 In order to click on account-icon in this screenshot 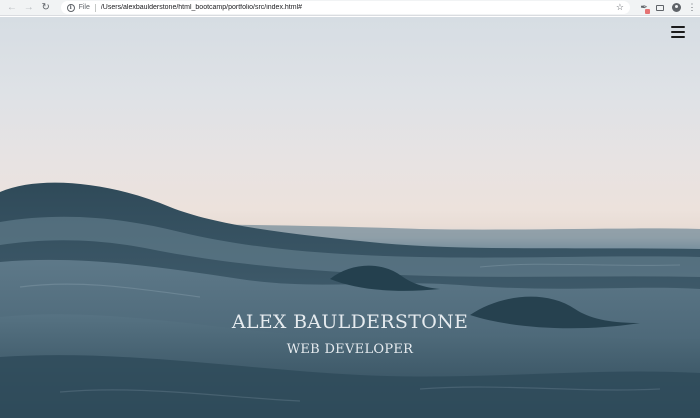, I will do `click(676, 7)`.